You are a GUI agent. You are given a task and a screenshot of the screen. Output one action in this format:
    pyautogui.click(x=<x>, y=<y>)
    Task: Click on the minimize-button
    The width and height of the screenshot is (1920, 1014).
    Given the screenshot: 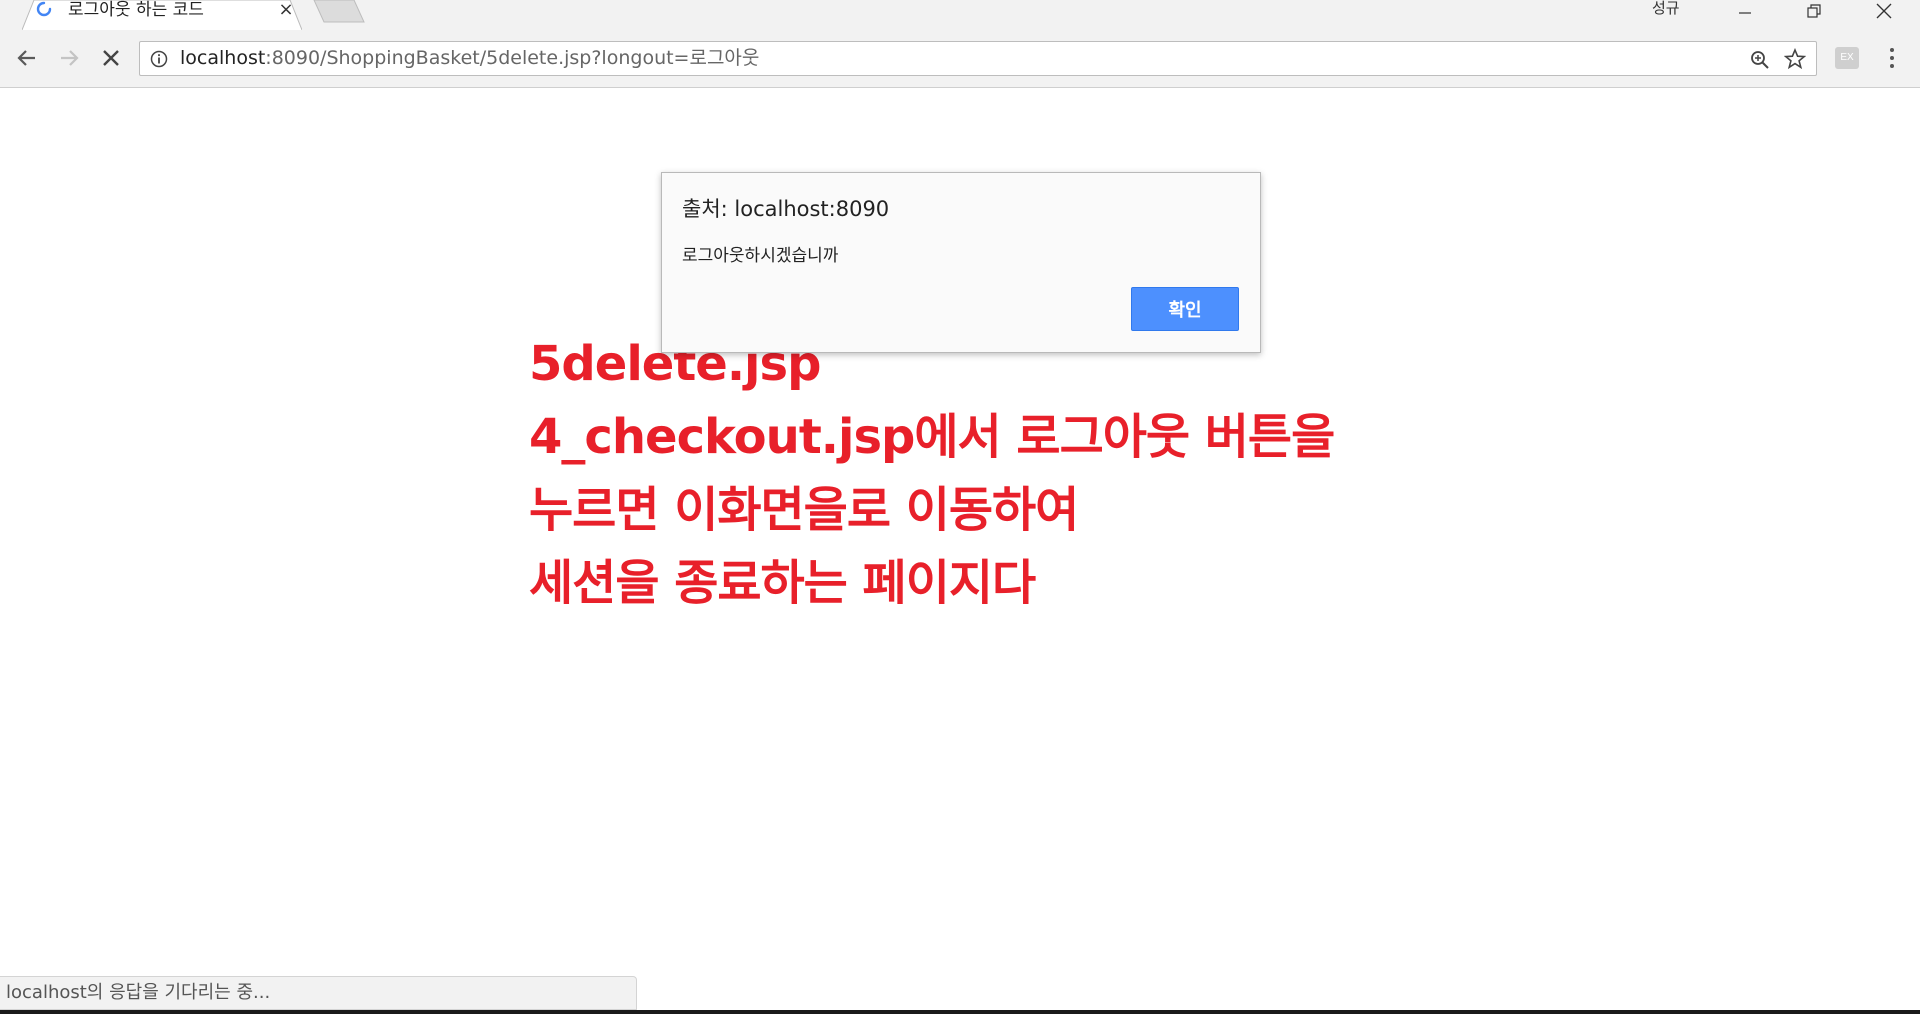 What is the action you would take?
    pyautogui.click(x=1745, y=11)
    